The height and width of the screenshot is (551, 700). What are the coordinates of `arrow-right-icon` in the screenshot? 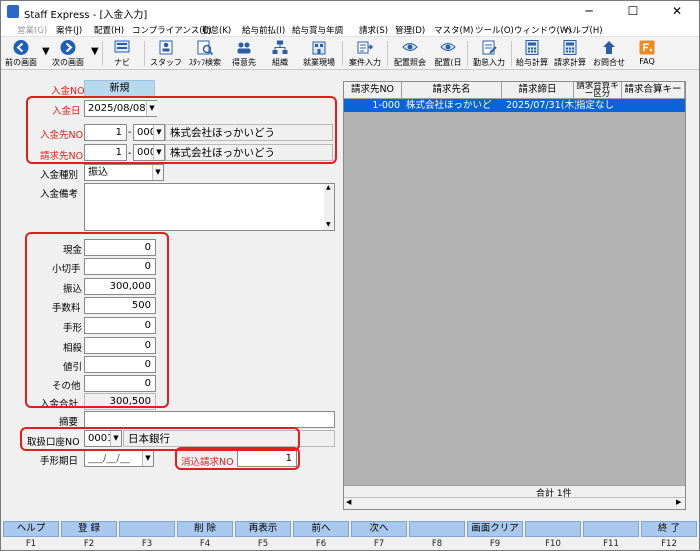 It's located at (68, 47).